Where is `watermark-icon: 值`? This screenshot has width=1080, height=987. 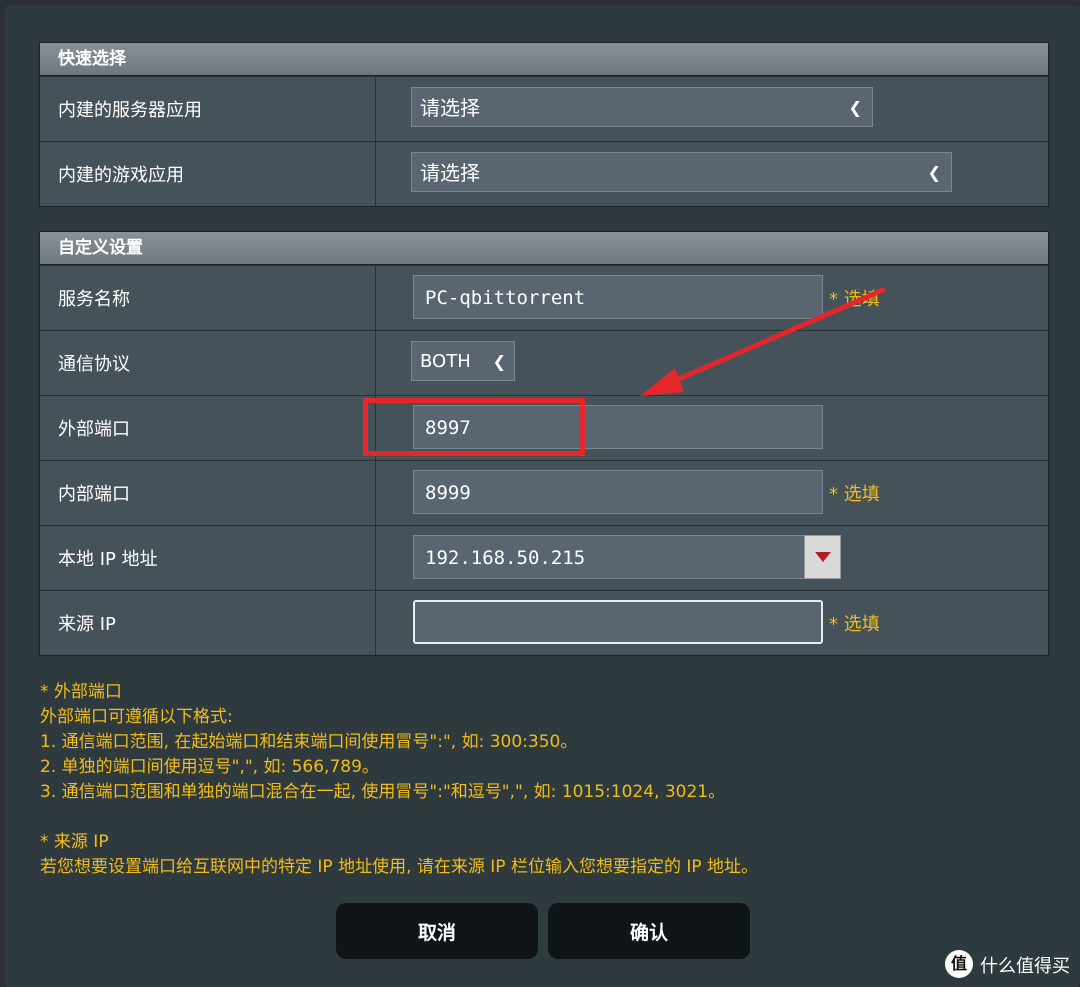 watermark-icon: 值 is located at coordinates (959, 964).